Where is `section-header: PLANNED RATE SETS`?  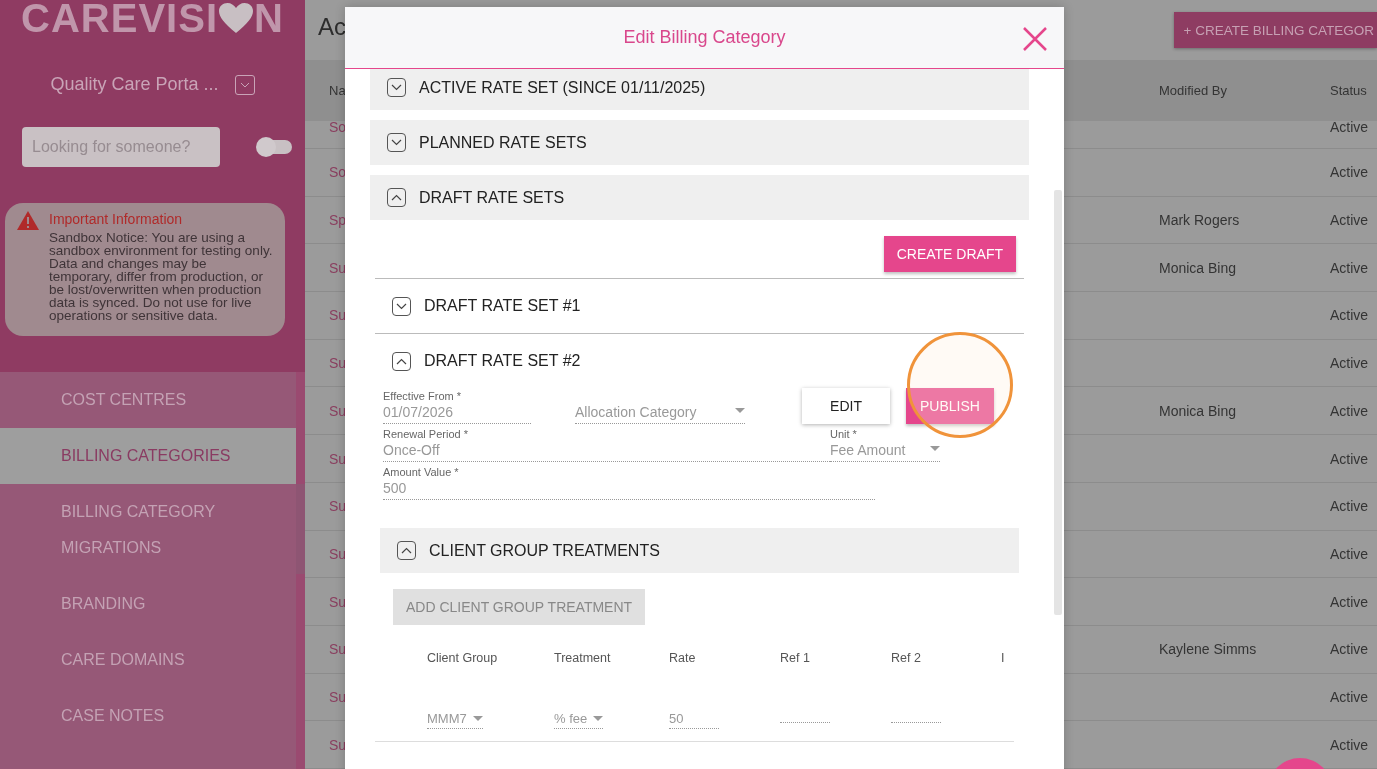 section-header: PLANNED RATE SETS is located at coordinates (699, 142).